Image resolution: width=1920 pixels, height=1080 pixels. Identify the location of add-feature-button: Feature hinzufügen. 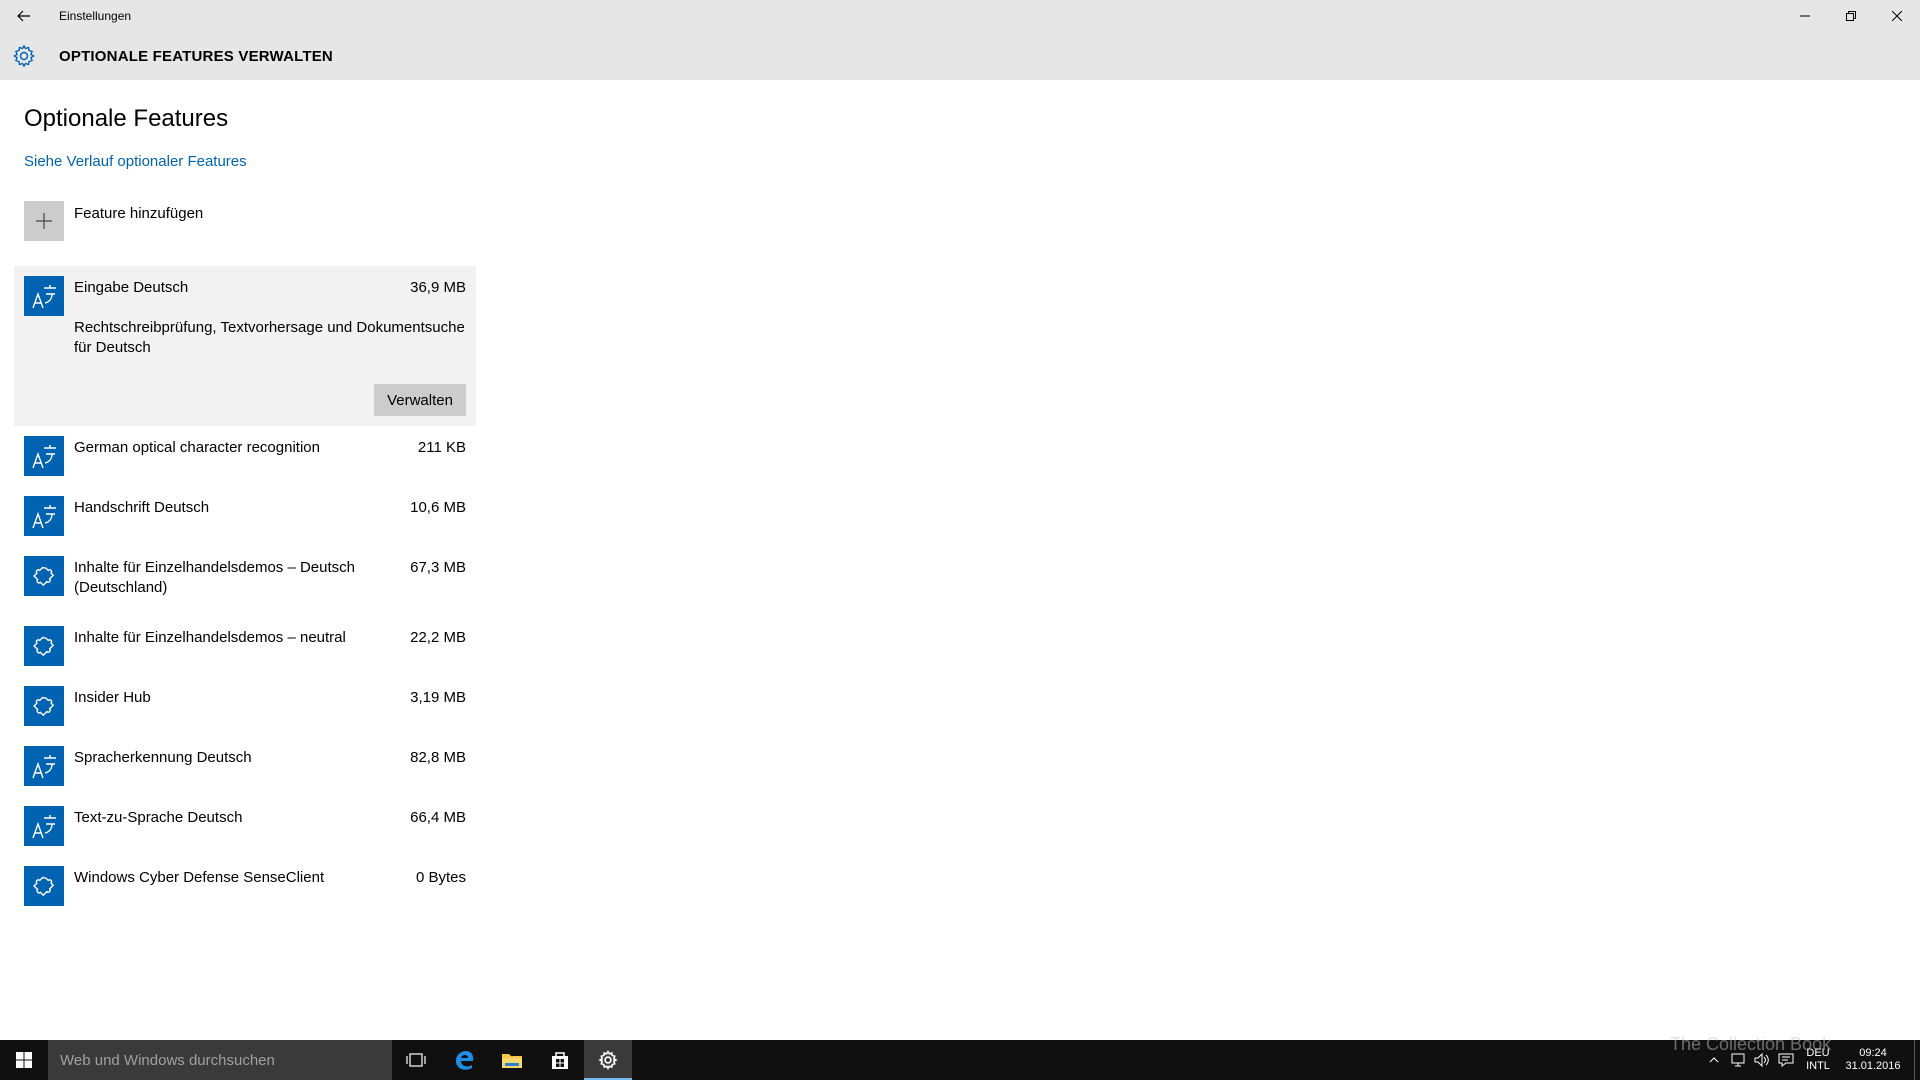
(113, 221).